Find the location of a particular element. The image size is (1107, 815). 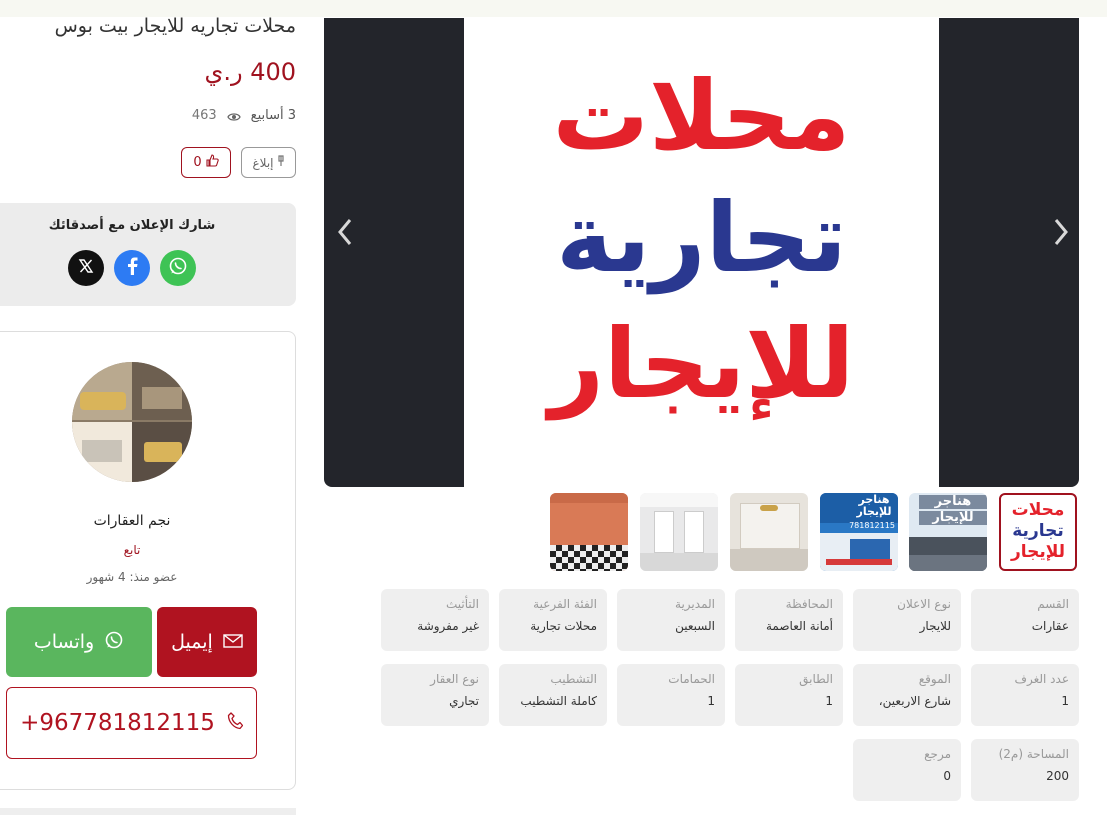

detail-value: تجاري is located at coordinates (464, 701).